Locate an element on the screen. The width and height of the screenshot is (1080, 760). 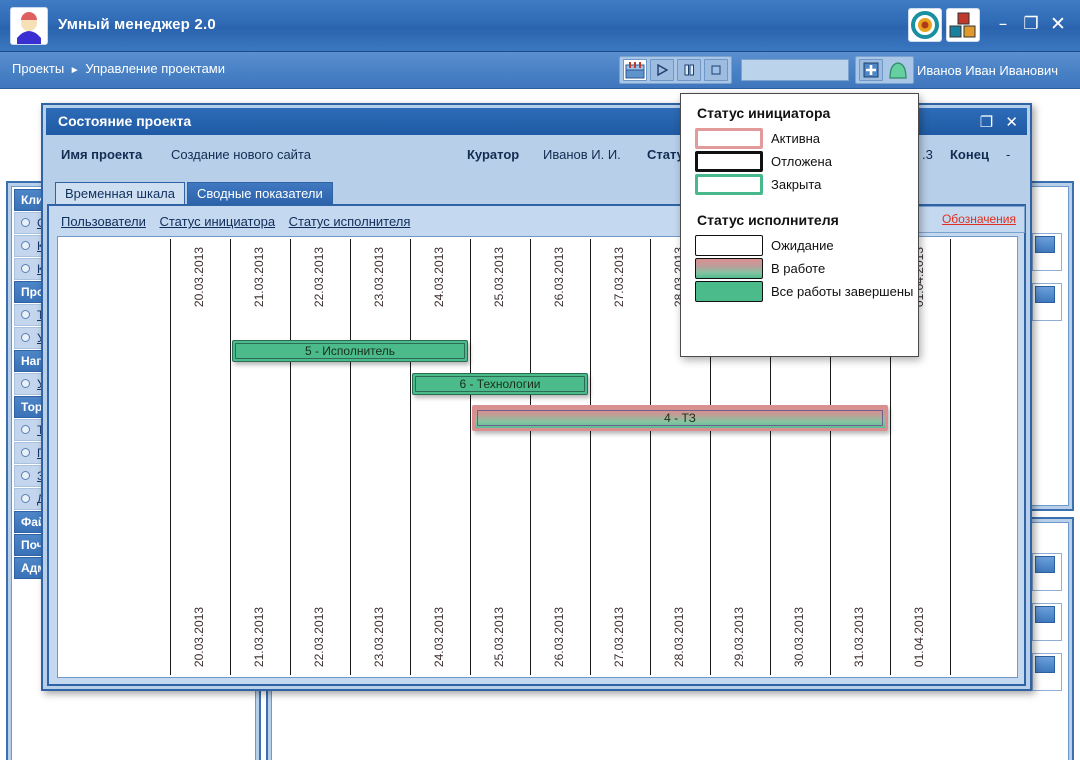
meta-value-project: Создание нового сайта is located at coordinates (241, 154).